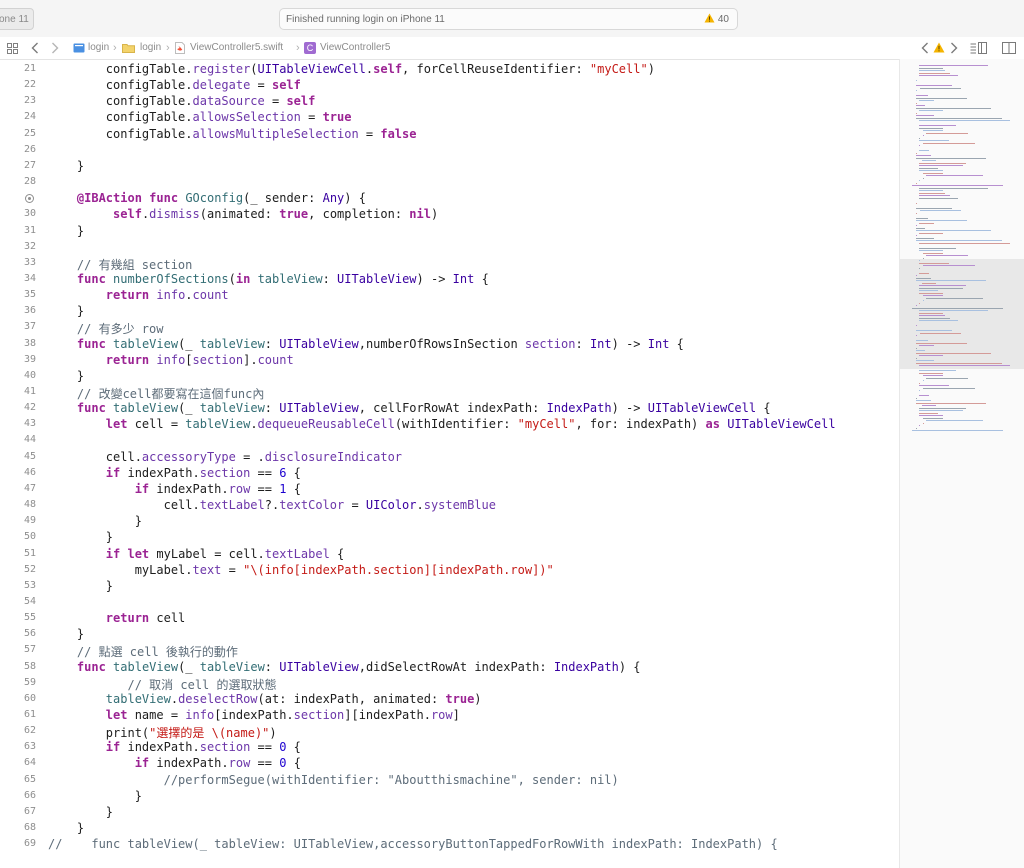 Image resolution: width=1024 pixels, height=868 pixels. What do you see at coordinates (150, 48) in the screenshot?
I see `crumb-group: login` at bounding box center [150, 48].